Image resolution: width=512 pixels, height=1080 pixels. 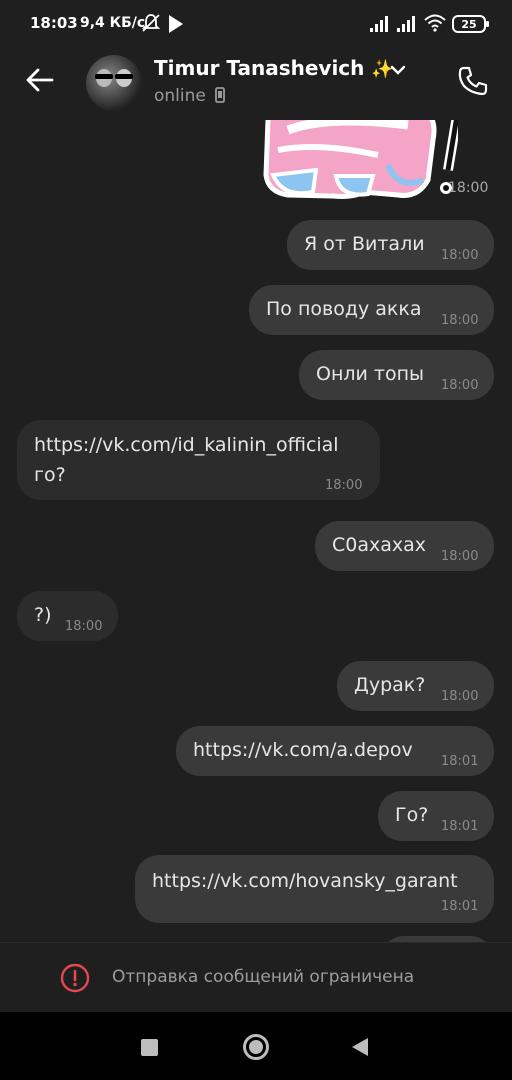 I want to click on message-text: Го?, so click(x=412, y=815).